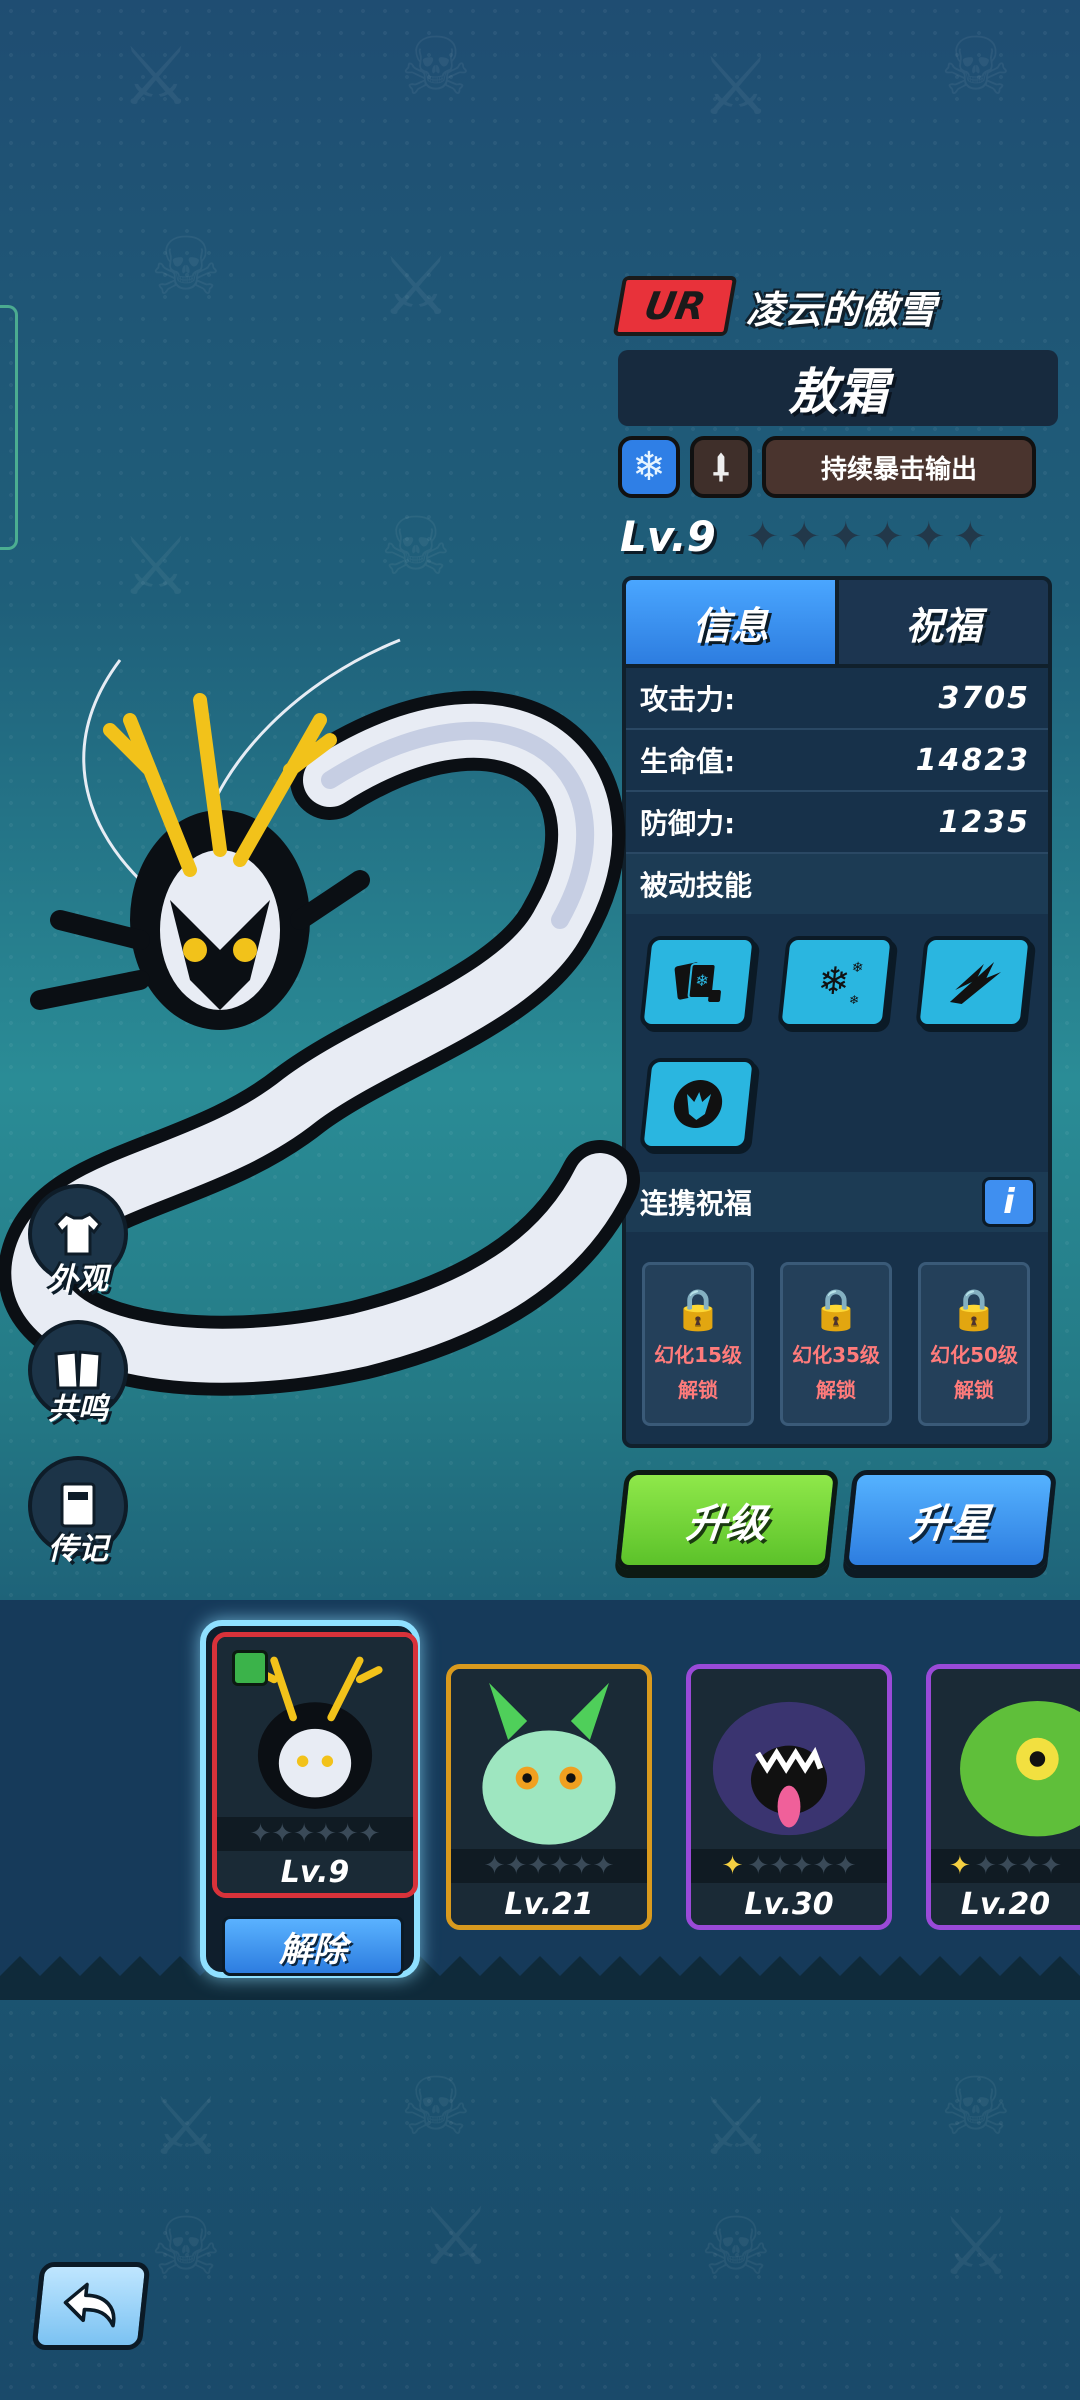 The height and width of the screenshot is (2400, 1080). I want to click on equipped-badge-icon, so click(250, 1668).